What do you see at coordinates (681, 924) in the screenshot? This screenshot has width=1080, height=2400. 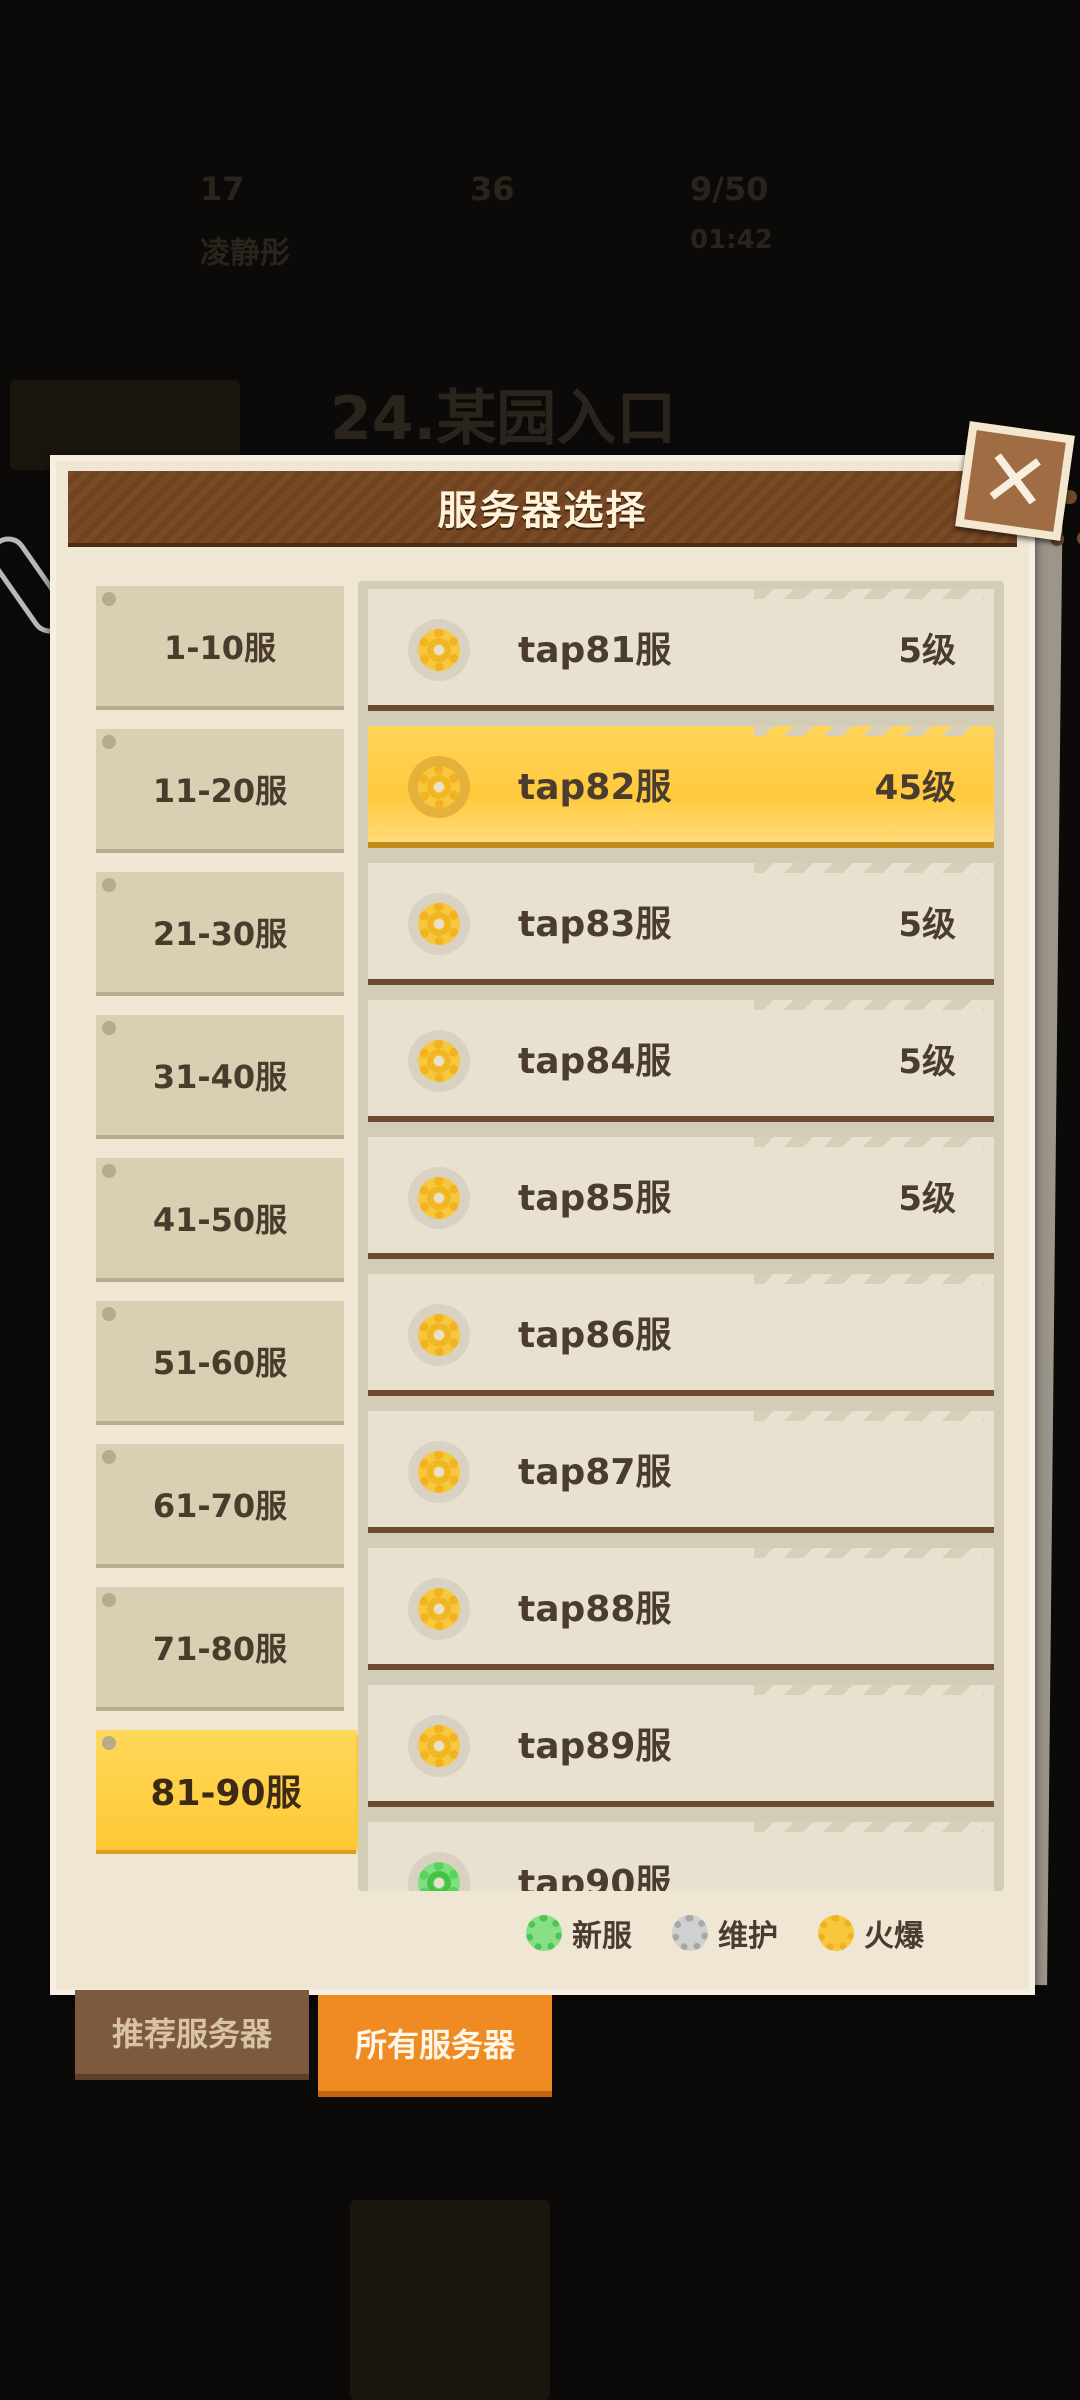 I see `server-row-tap83: tap83服 5级` at bounding box center [681, 924].